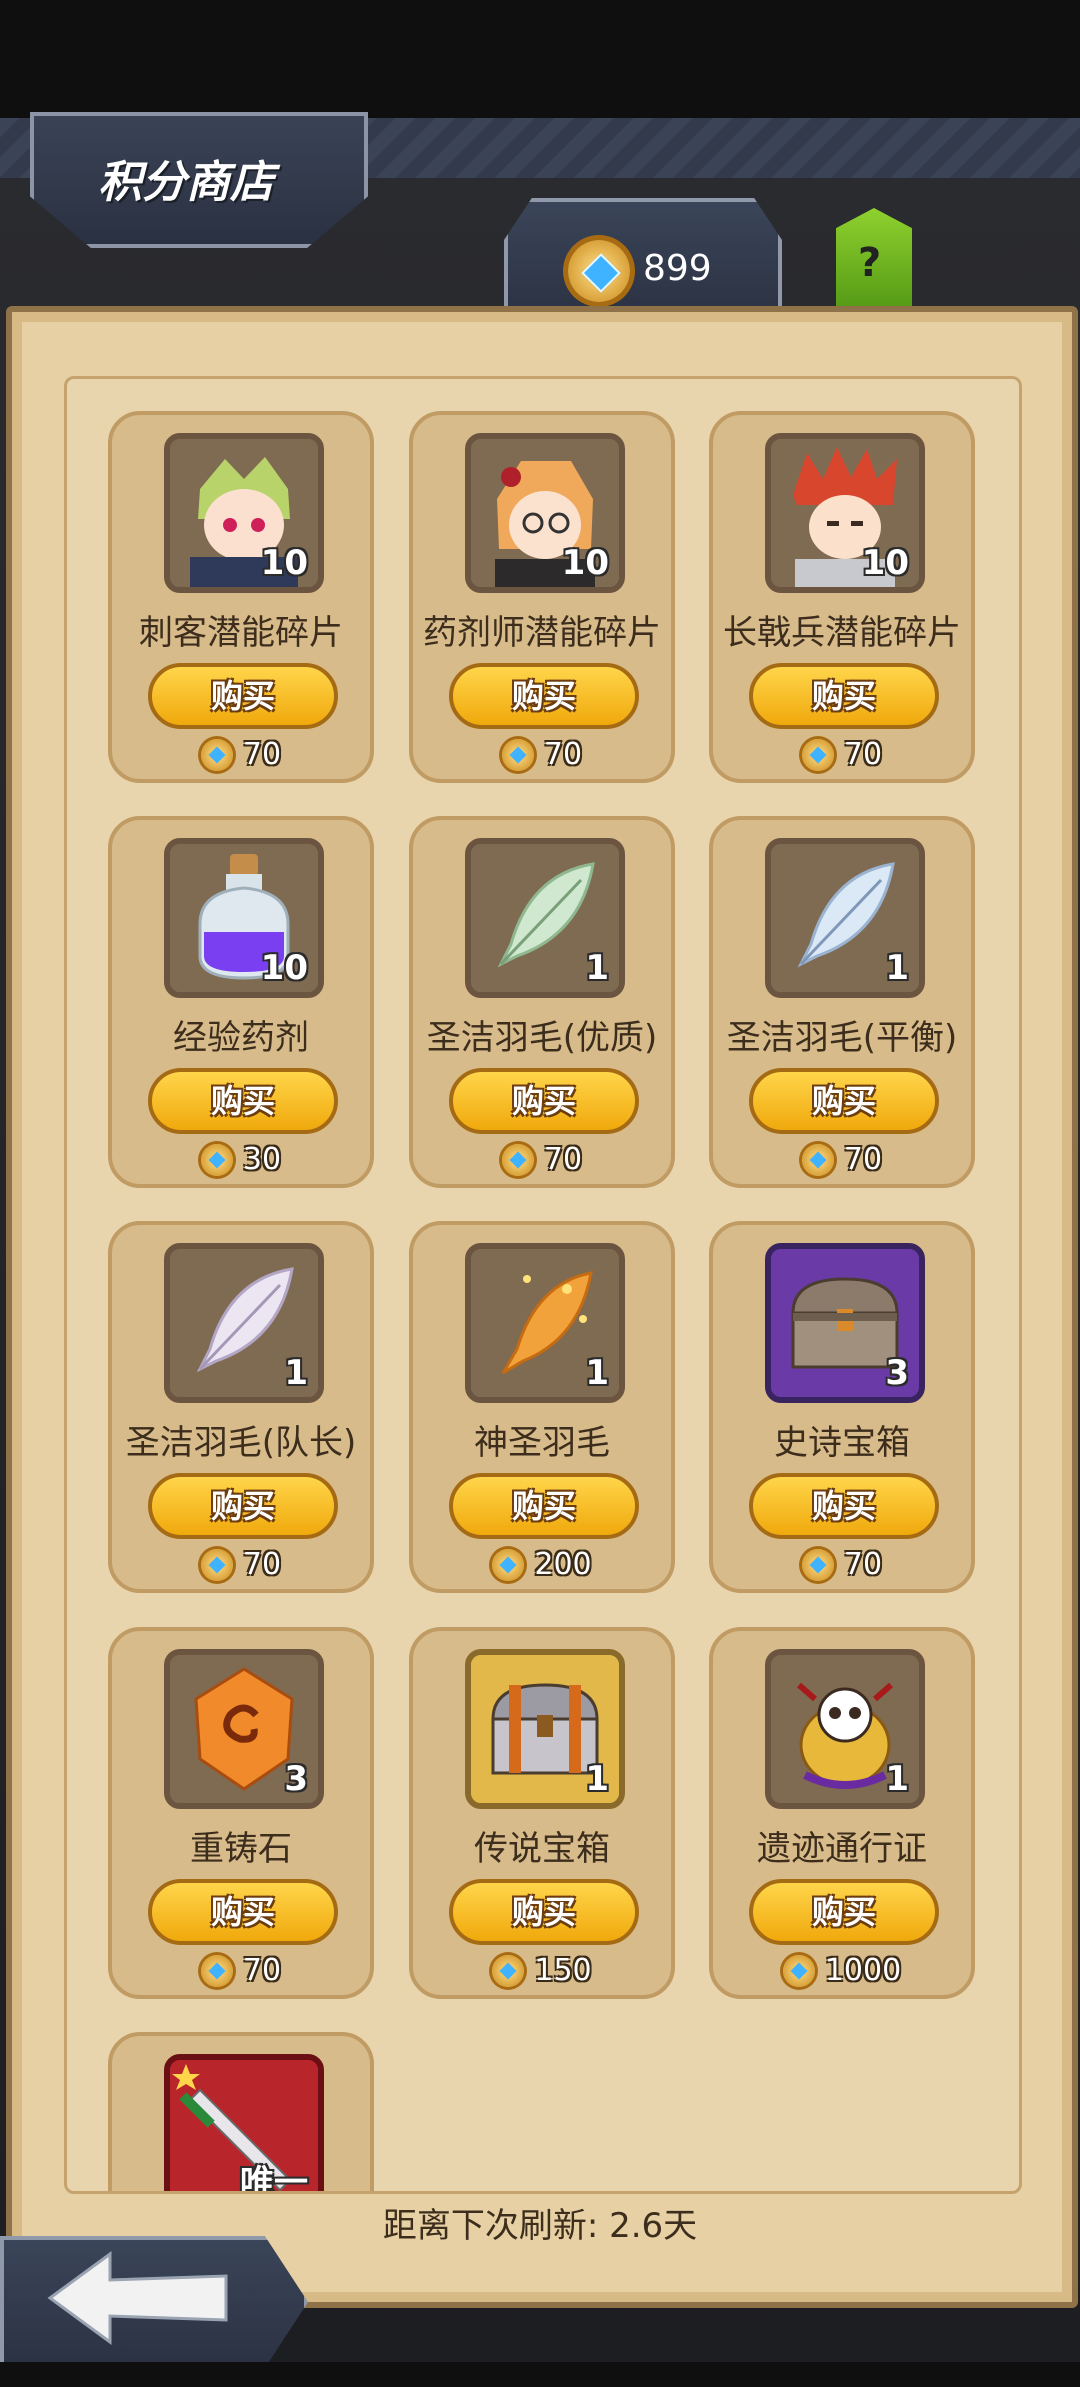 The image size is (1080, 2387). I want to click on shop-item-card: 1 圣洁羽毛(队长) 购买 70, so click(241, 1407).